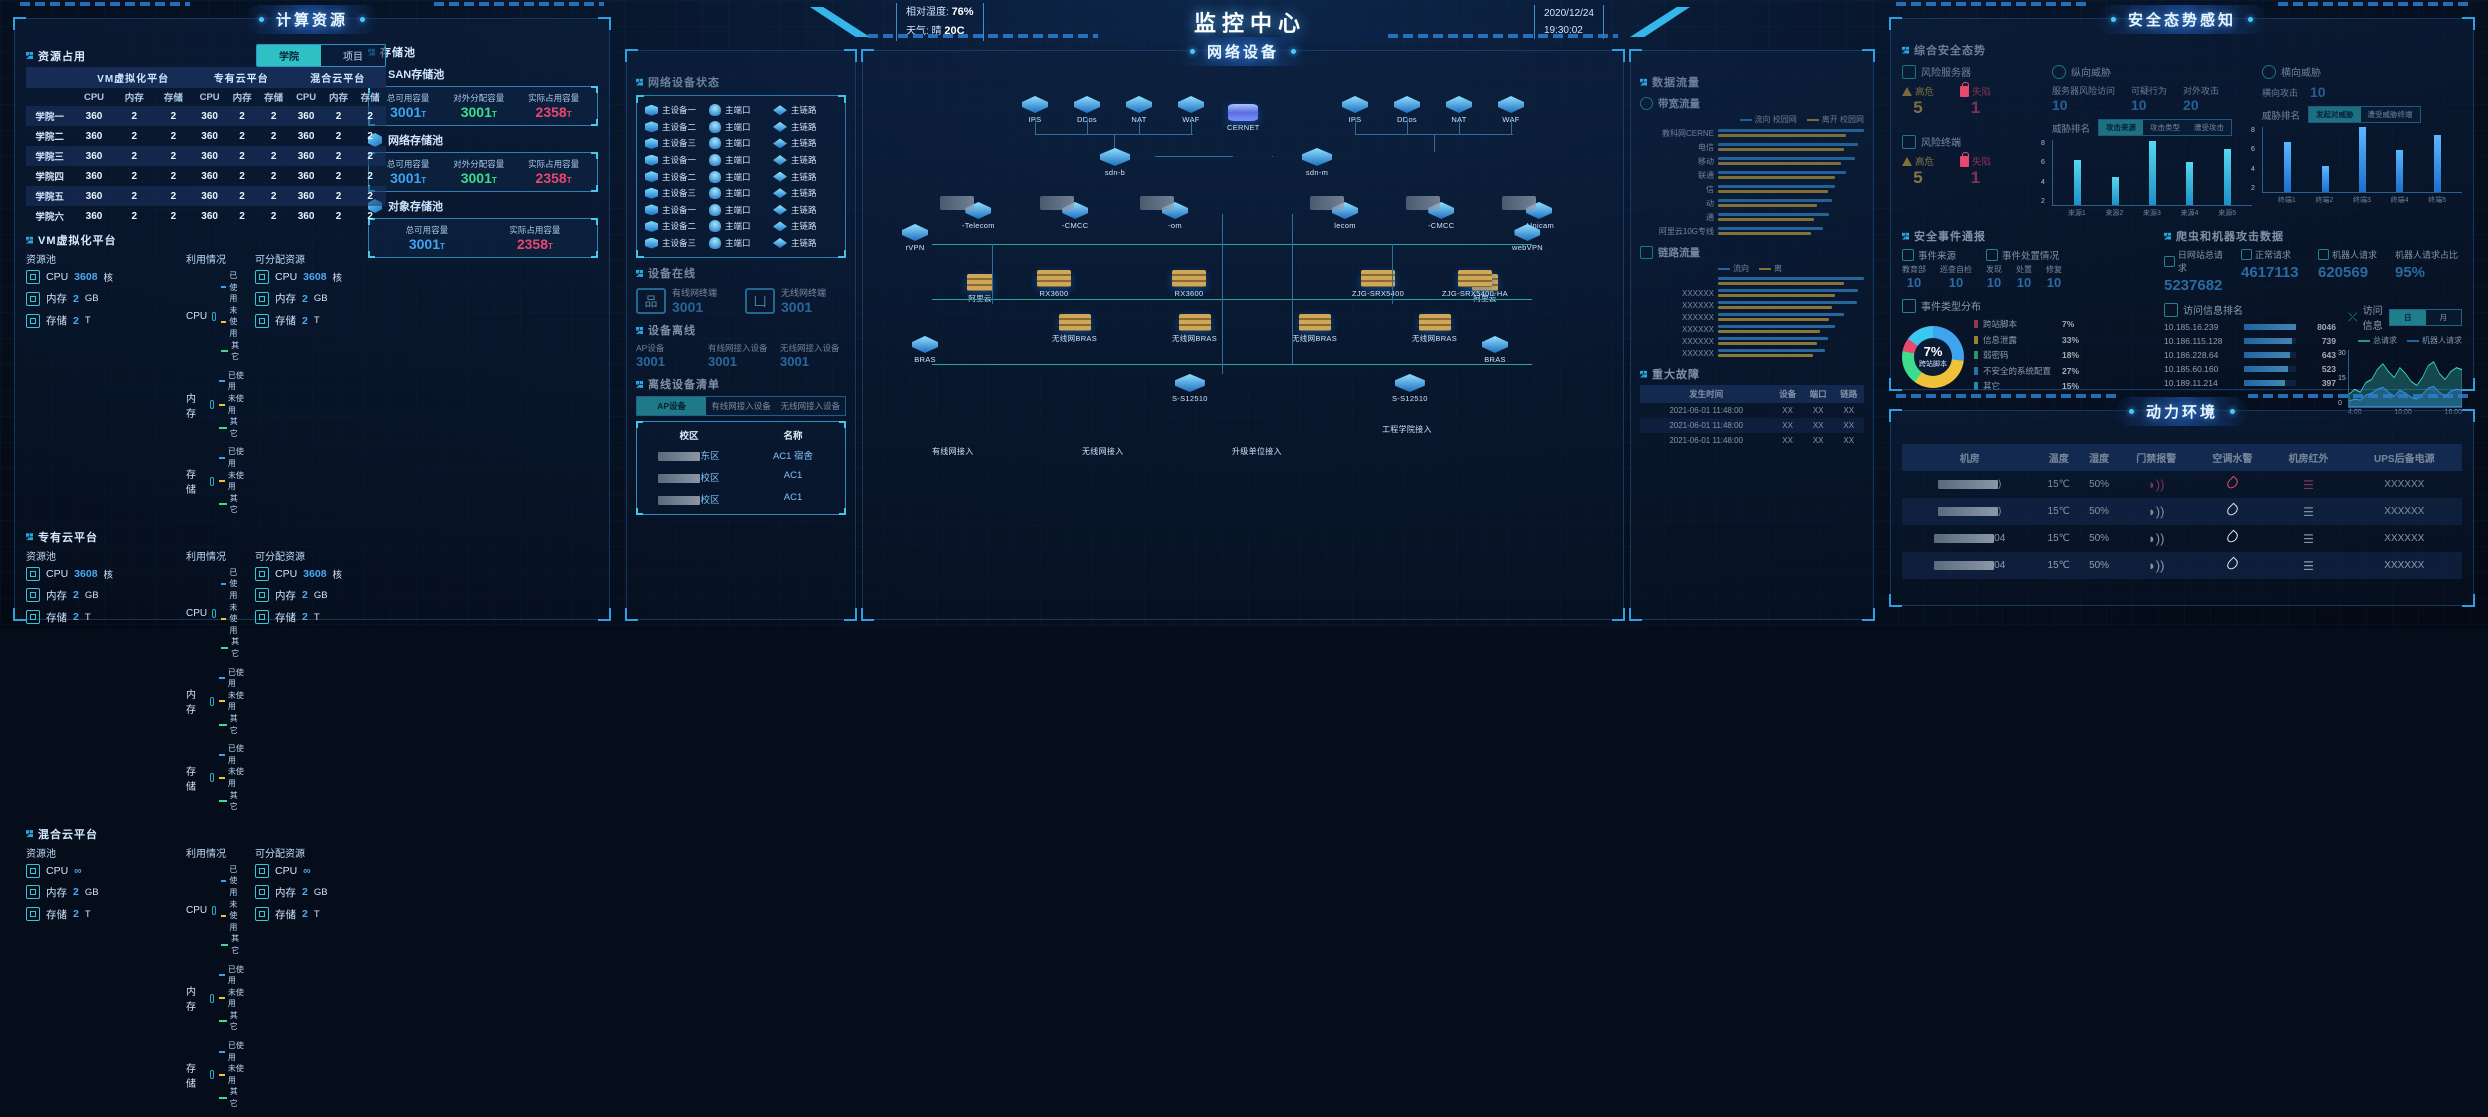 Image resolution: width=2488 pixels, height=1117 pixels. I want to click on toggle-project: 项目, so click(353, 55).